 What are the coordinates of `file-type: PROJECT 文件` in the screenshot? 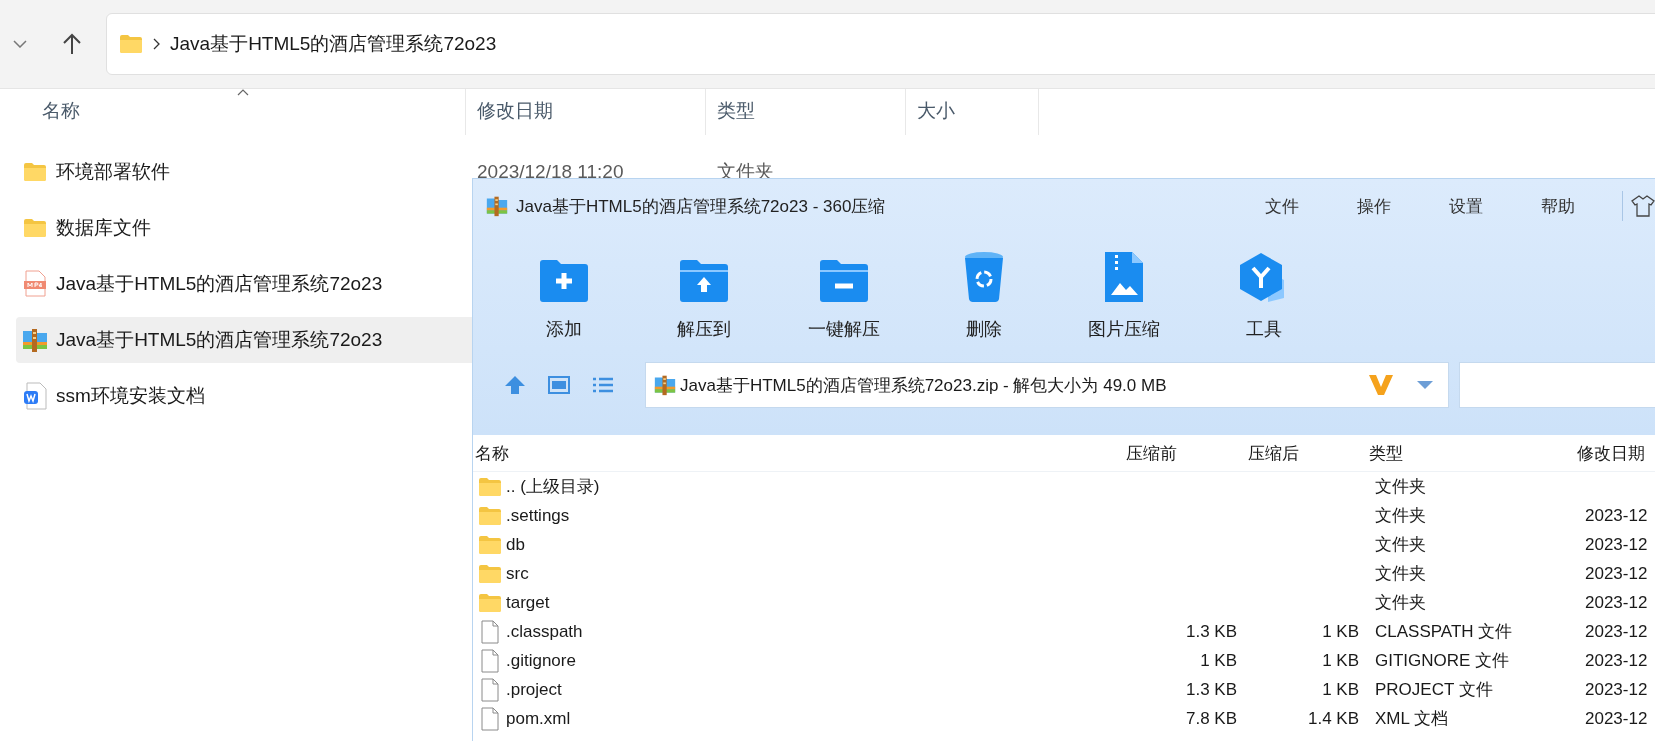 It's located at (1434, 690).